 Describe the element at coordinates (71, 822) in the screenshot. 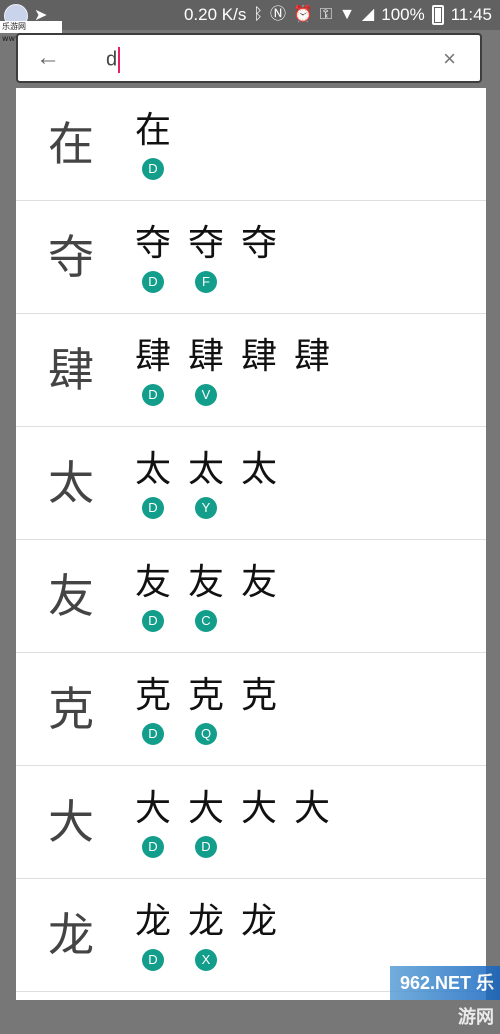

I see `result-character: 大` at that location.